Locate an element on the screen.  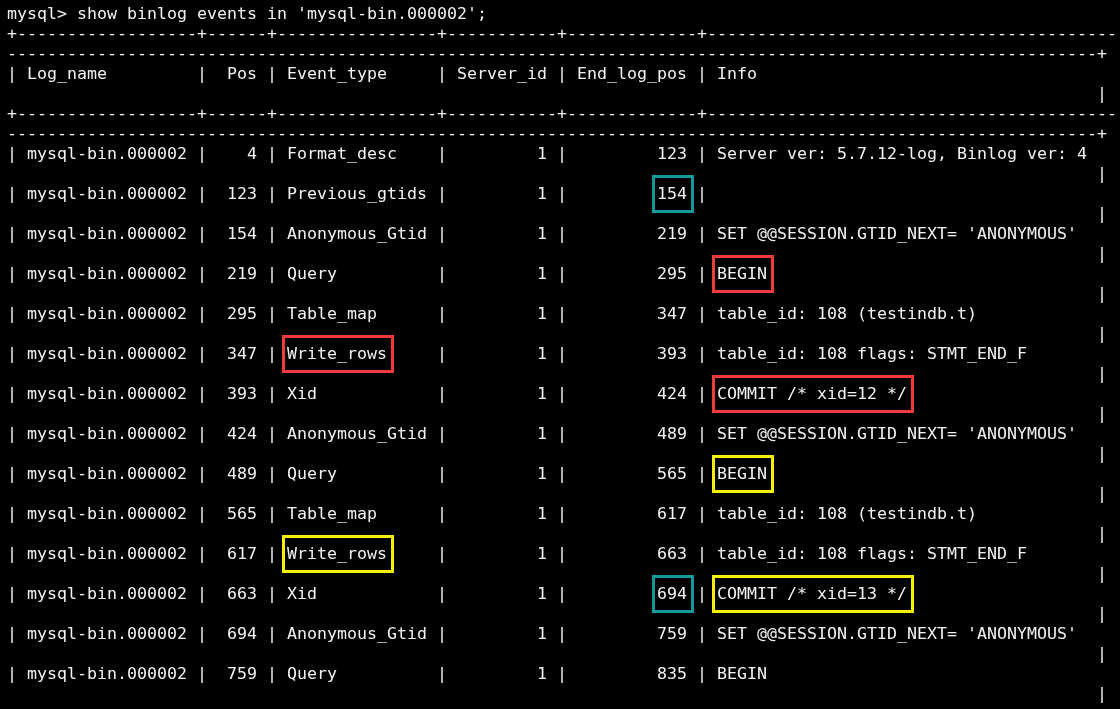
table-row-text: | mysql-bin.000002 | 663 | Xid | 1 | 694 | COMMIT /* xid=13 */ | is located at coordinates (557, 604).